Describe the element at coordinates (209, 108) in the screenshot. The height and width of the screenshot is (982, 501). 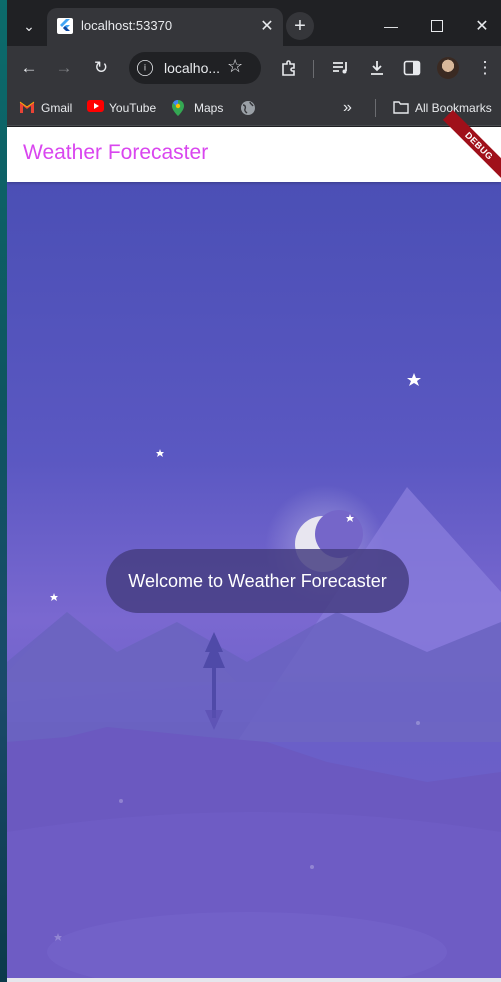
I see `bookmark-label: Maps` at that location.